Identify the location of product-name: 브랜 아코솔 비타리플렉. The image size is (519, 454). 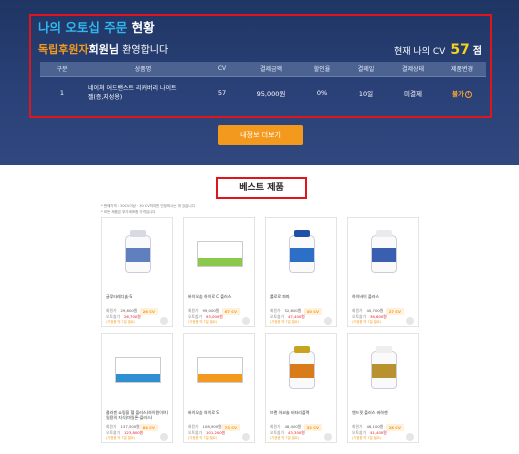
(302, 412).